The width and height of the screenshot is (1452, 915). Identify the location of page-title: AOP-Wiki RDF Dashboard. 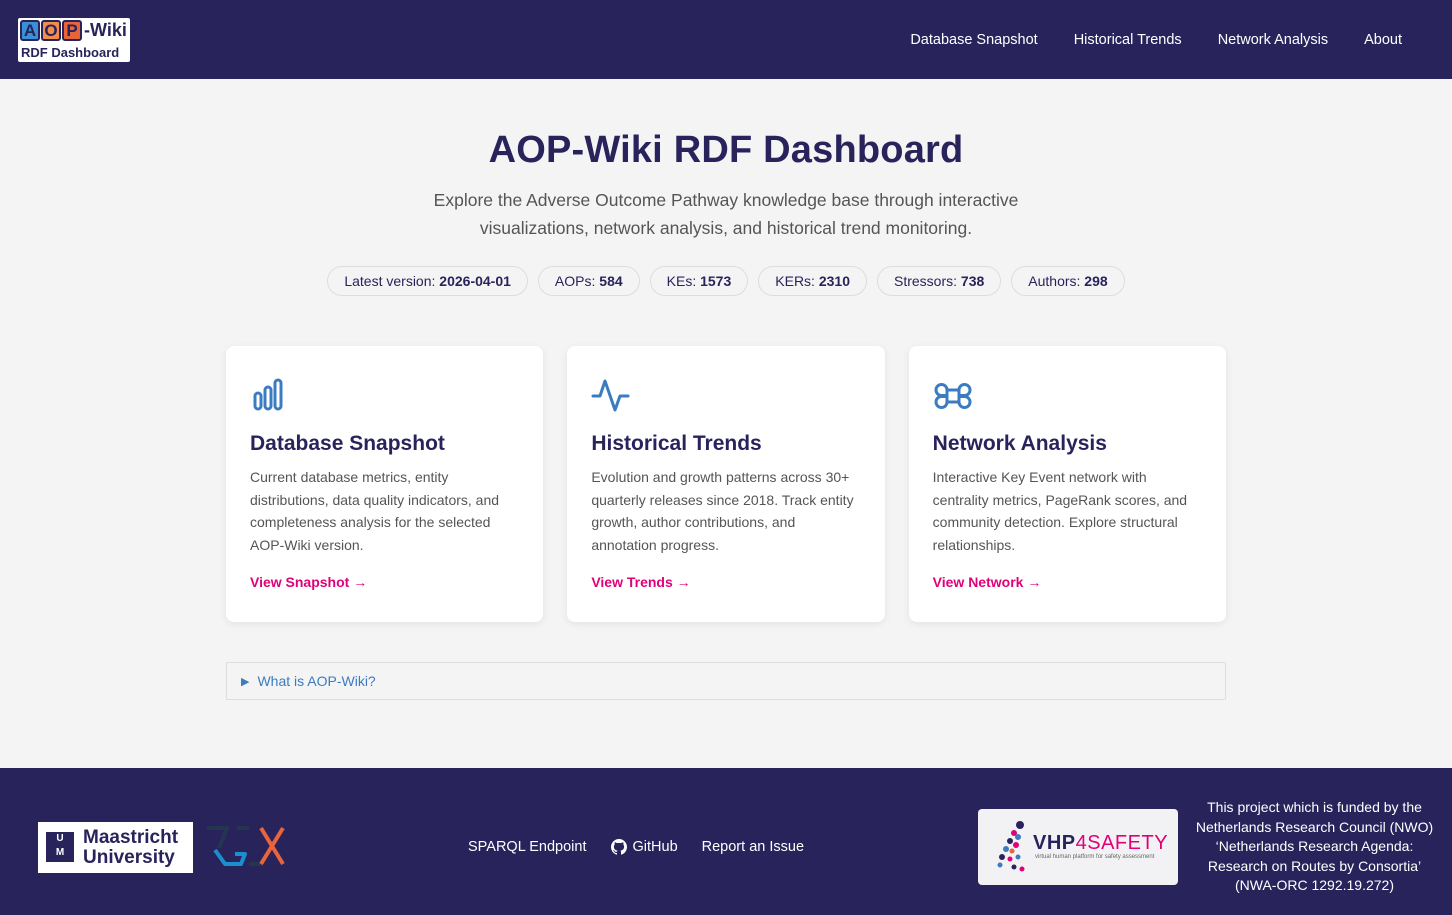
(726, 150).